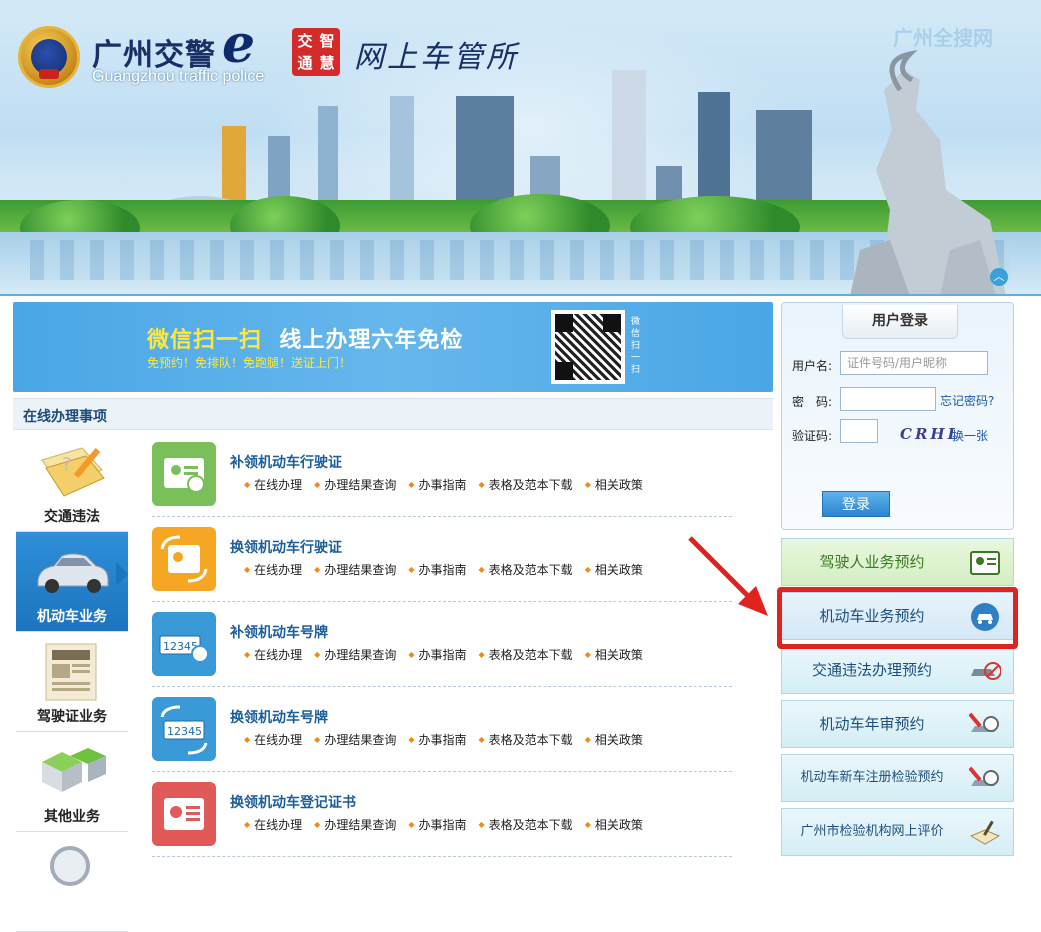 The width and height of the screenshot is (1041, 932). What do you see at coordinates (316, 52) in the screenshot?
I see `smart-traffic-seal: 交智 通慧` at bounding box center [316, 52].